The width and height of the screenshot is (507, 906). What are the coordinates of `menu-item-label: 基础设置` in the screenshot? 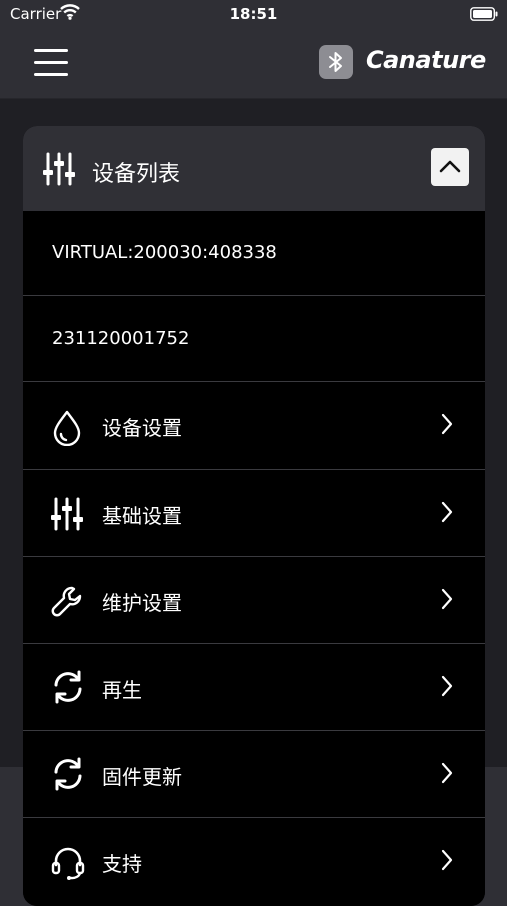 It's located at (142, 516).